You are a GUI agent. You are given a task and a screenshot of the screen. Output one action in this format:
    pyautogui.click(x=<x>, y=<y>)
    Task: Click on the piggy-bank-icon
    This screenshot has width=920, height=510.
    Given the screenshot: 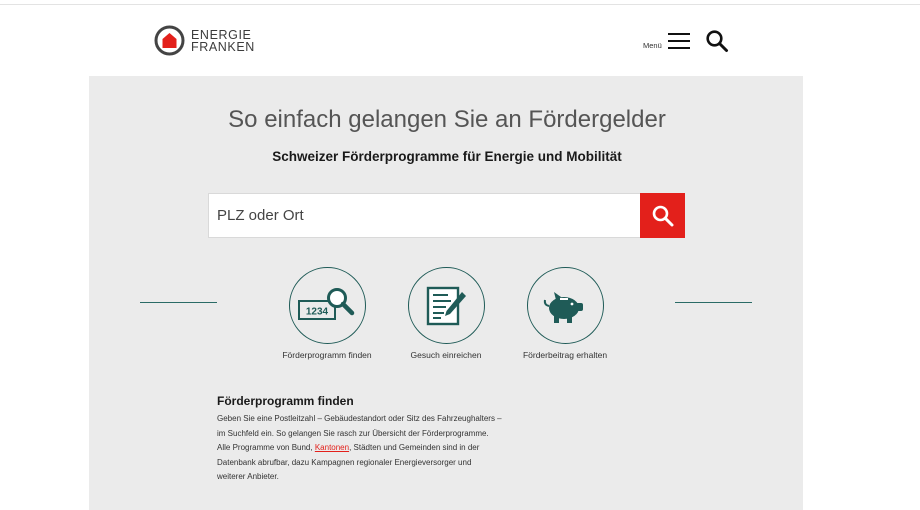 What is the action you would take?
    pyautogui.click(x=563, y=307)
    